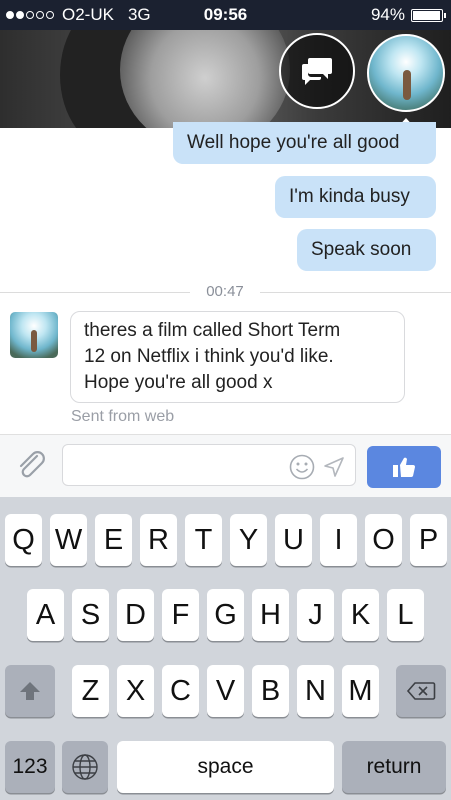 The height and width of the screenshot is (800, 451). Describe the element at coordinates (387, 14) in the screenshot. I see `battery-percent: 94%` at that location.